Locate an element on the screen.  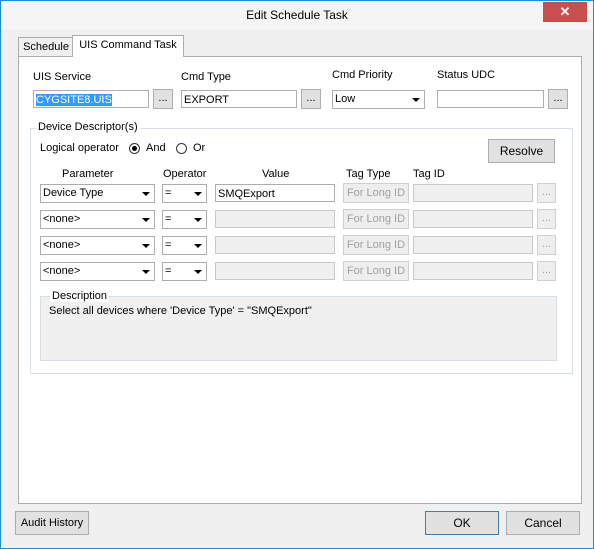
parameter-select-2: <none> is located at coordinates (97, 219).